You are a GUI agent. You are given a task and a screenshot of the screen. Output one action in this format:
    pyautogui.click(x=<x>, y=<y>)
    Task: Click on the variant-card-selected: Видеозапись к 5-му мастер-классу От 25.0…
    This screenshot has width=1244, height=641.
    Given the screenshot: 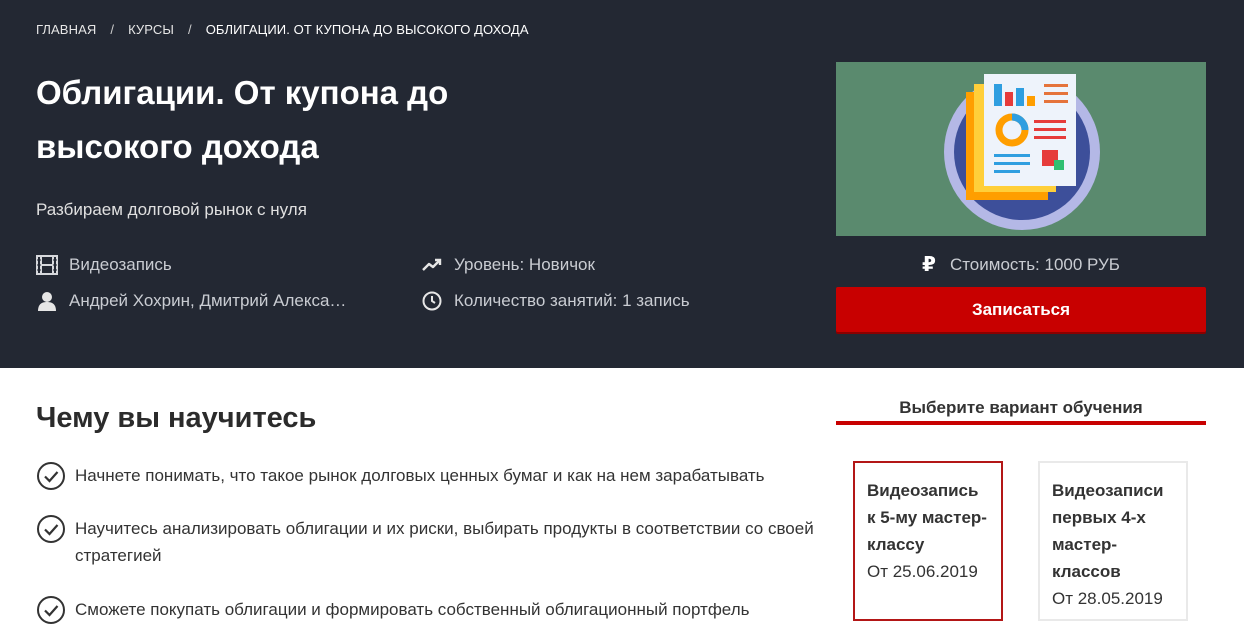 What is the action you would take?
    pyautogui.click(x=928, y=541)
    